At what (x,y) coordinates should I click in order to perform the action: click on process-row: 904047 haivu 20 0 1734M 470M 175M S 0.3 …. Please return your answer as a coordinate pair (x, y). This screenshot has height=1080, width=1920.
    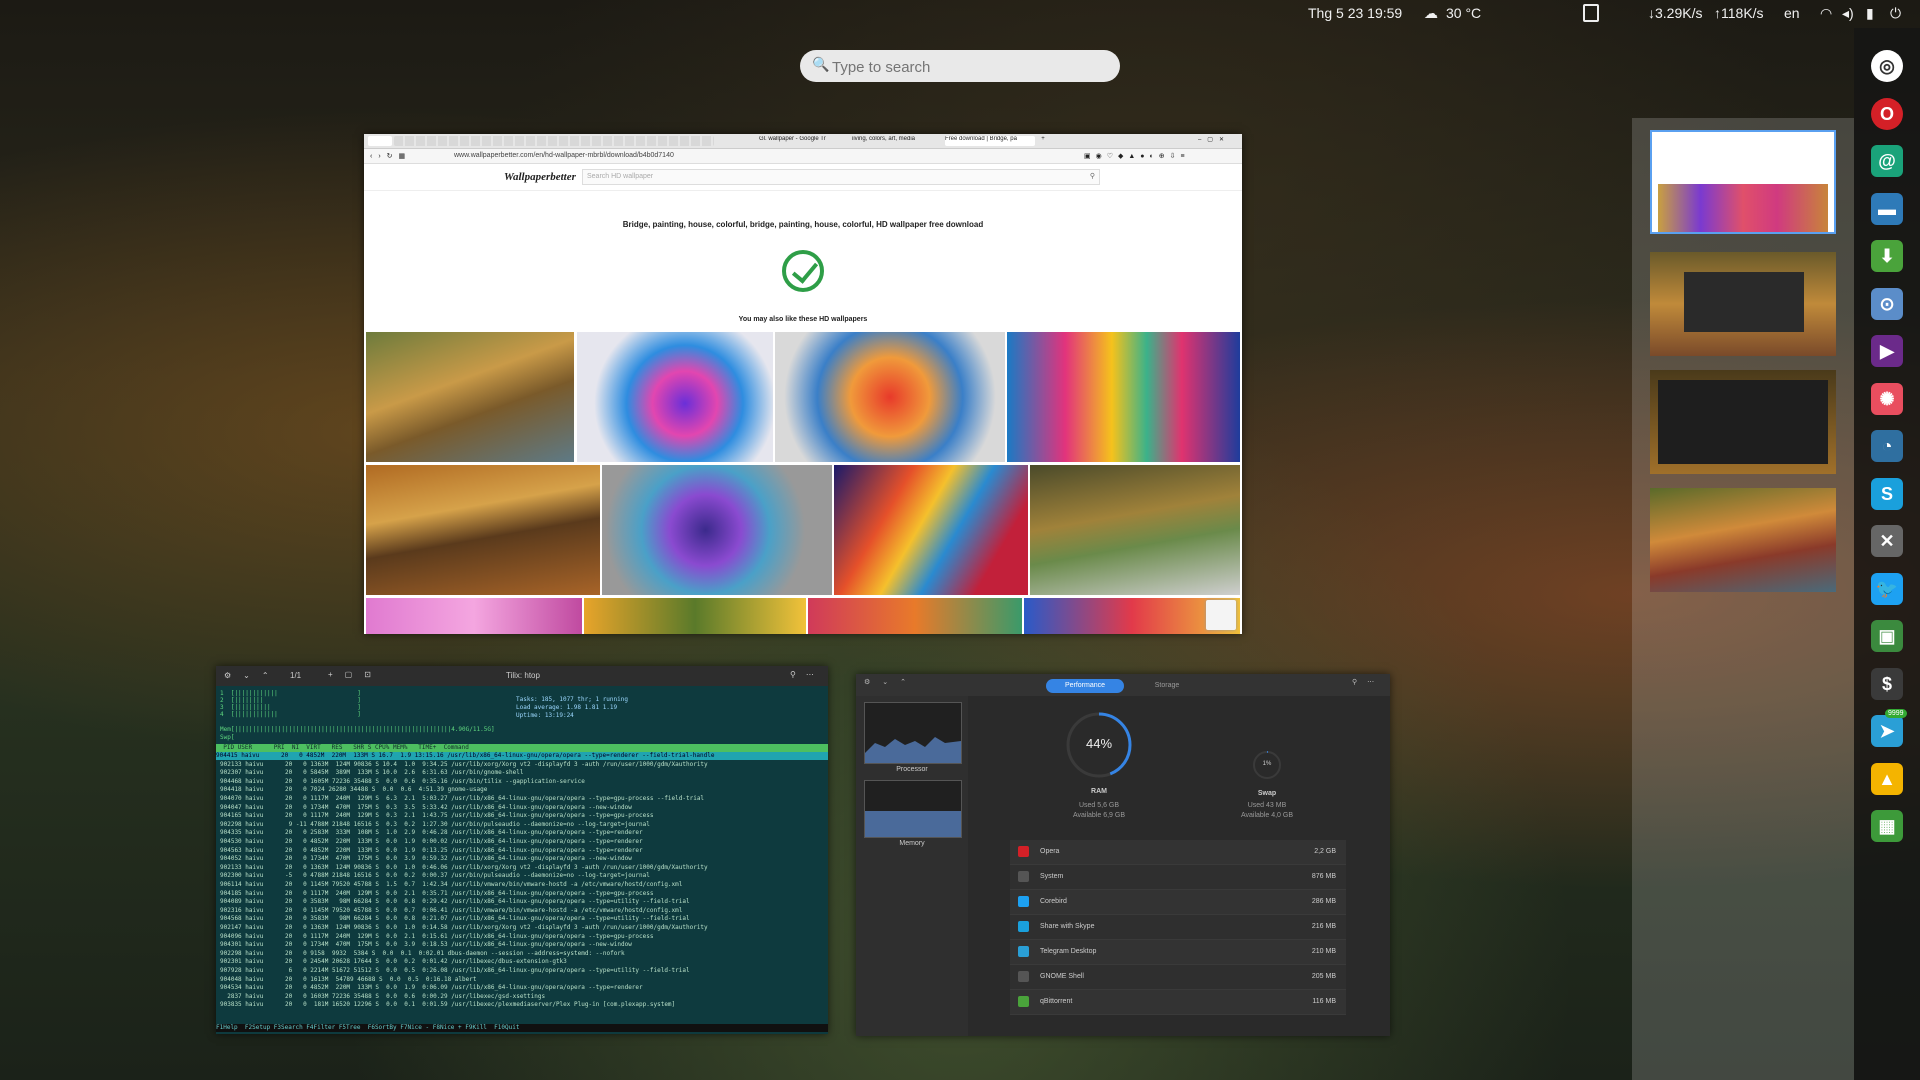
    Looking at the image, I should click on (426, 807).